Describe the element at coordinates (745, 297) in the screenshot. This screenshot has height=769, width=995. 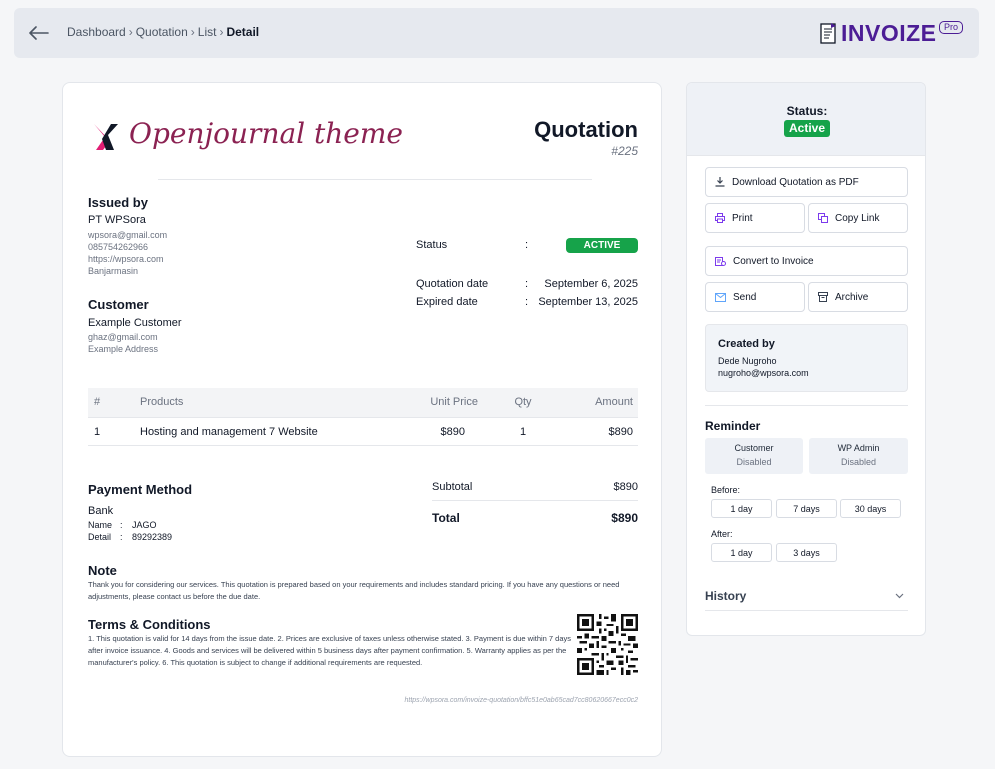
I see `send-label: Send` at that location.